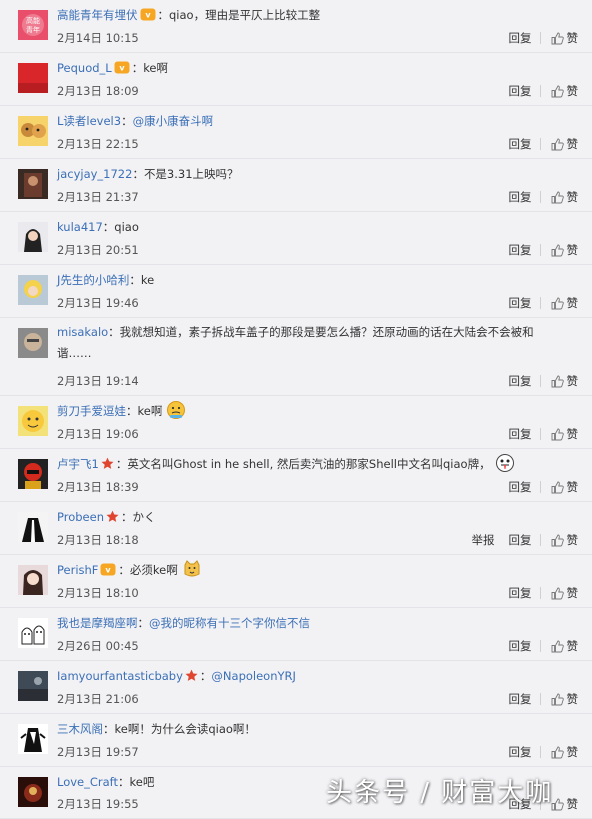  I want to click on username-link: misakalo, so click(82, 332).